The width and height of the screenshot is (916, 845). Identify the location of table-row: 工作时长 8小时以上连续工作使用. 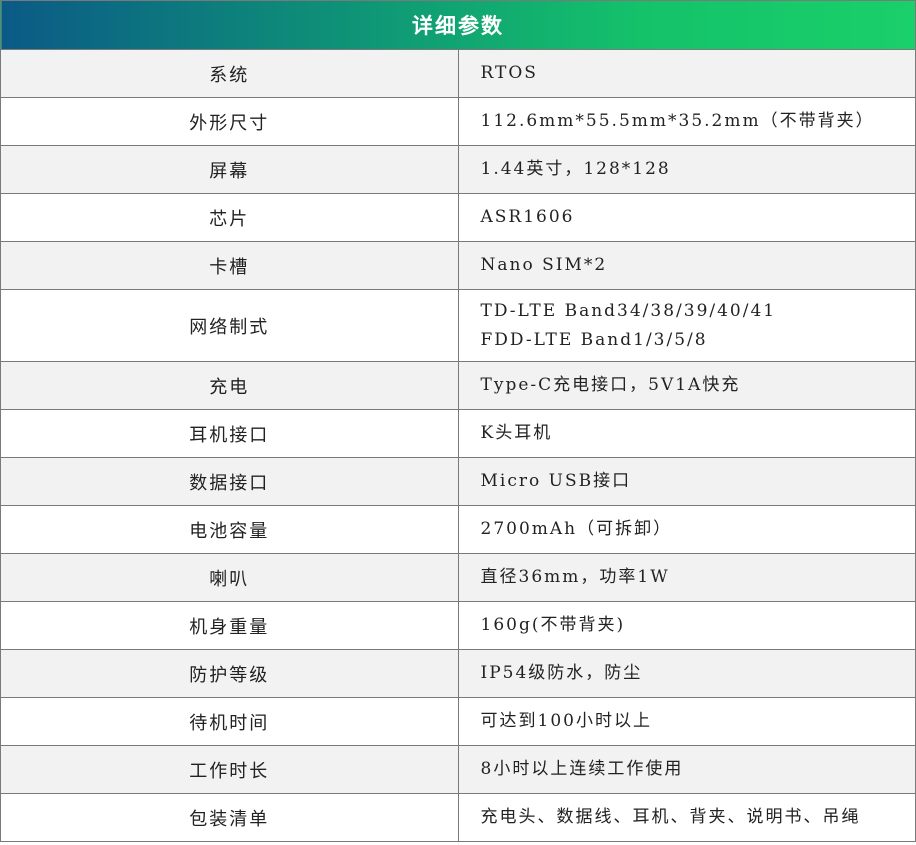
(458, 769).